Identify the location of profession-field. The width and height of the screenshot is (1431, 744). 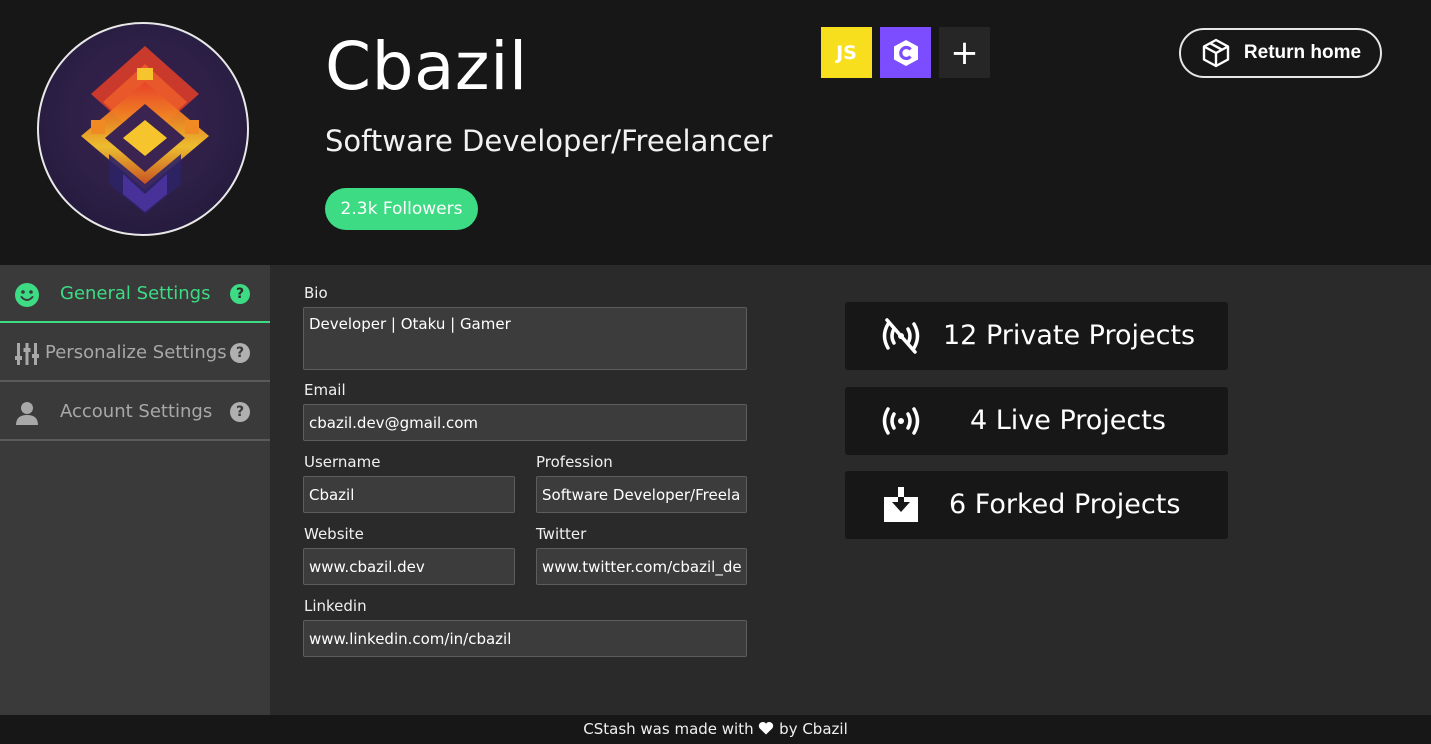
(641, 494).